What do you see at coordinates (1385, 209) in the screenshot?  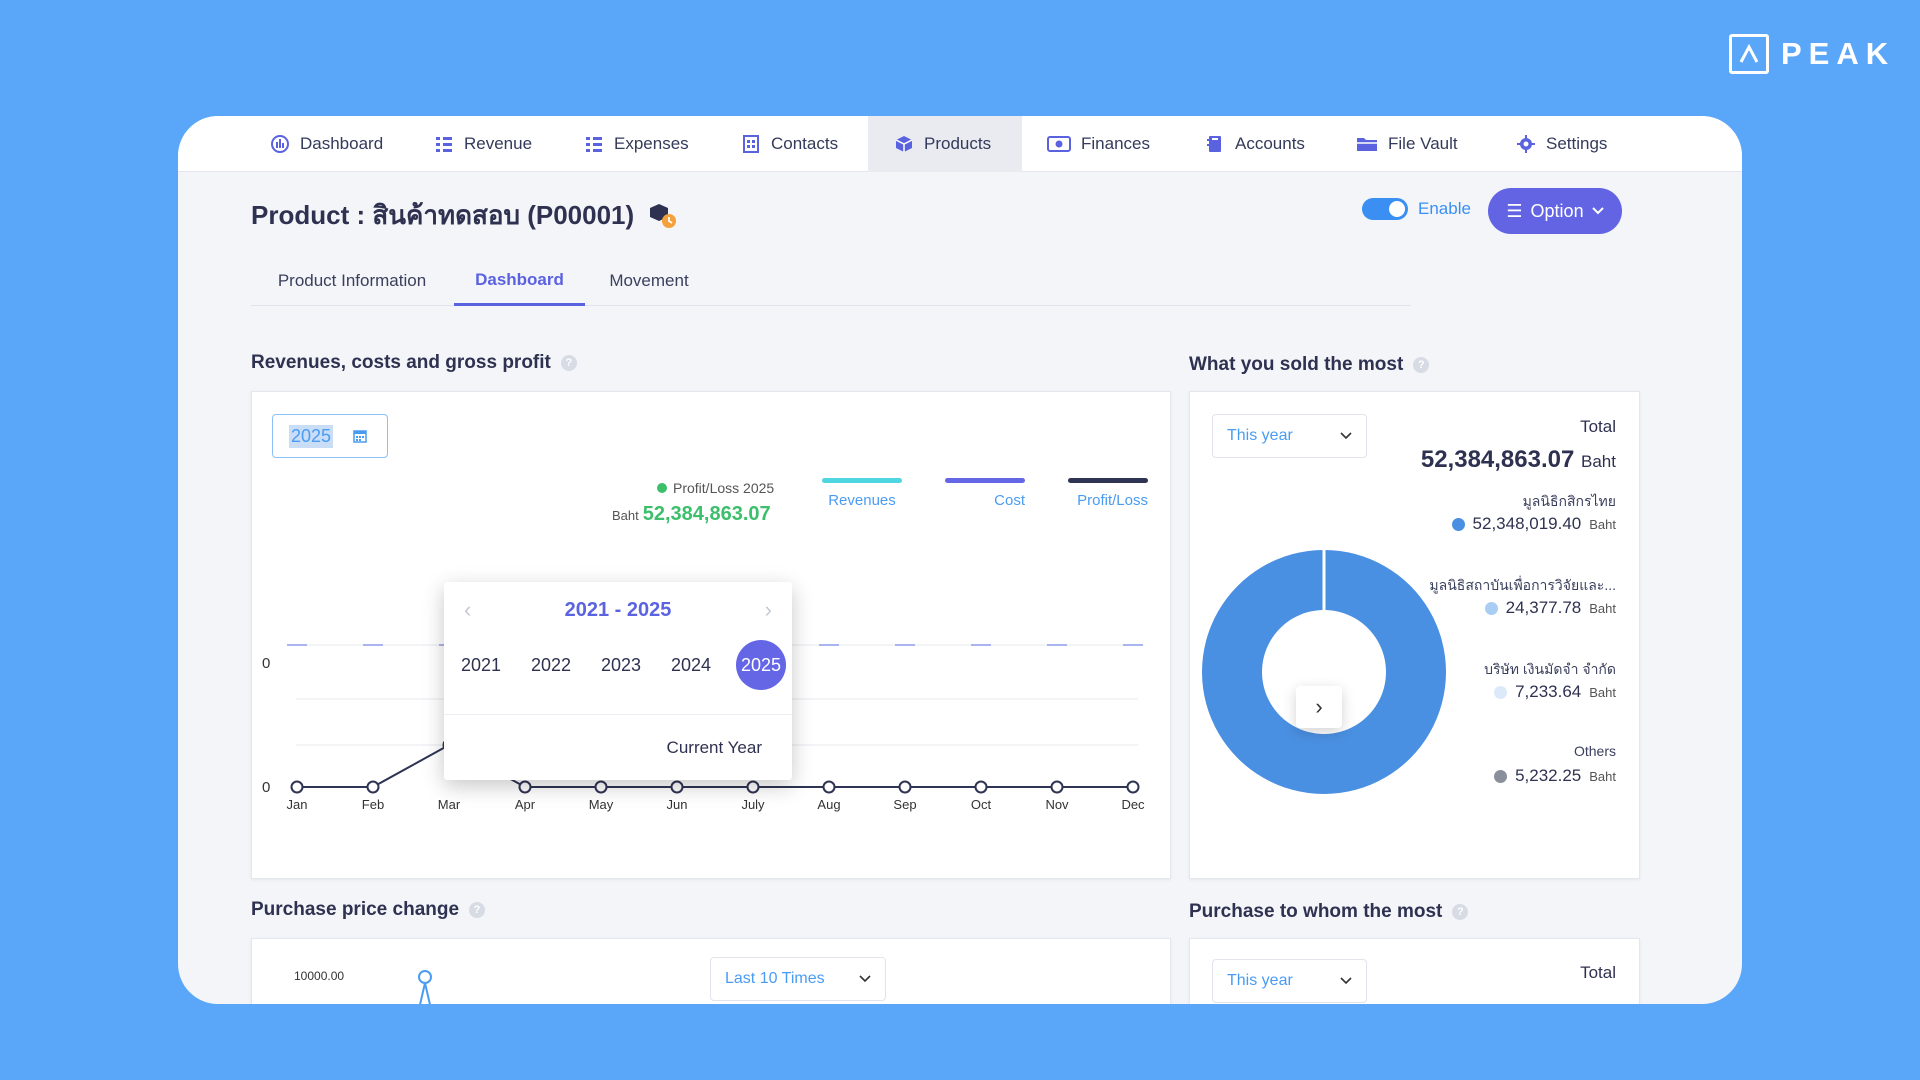 I see `enable-toggle` at bounding box center [1385, 209].